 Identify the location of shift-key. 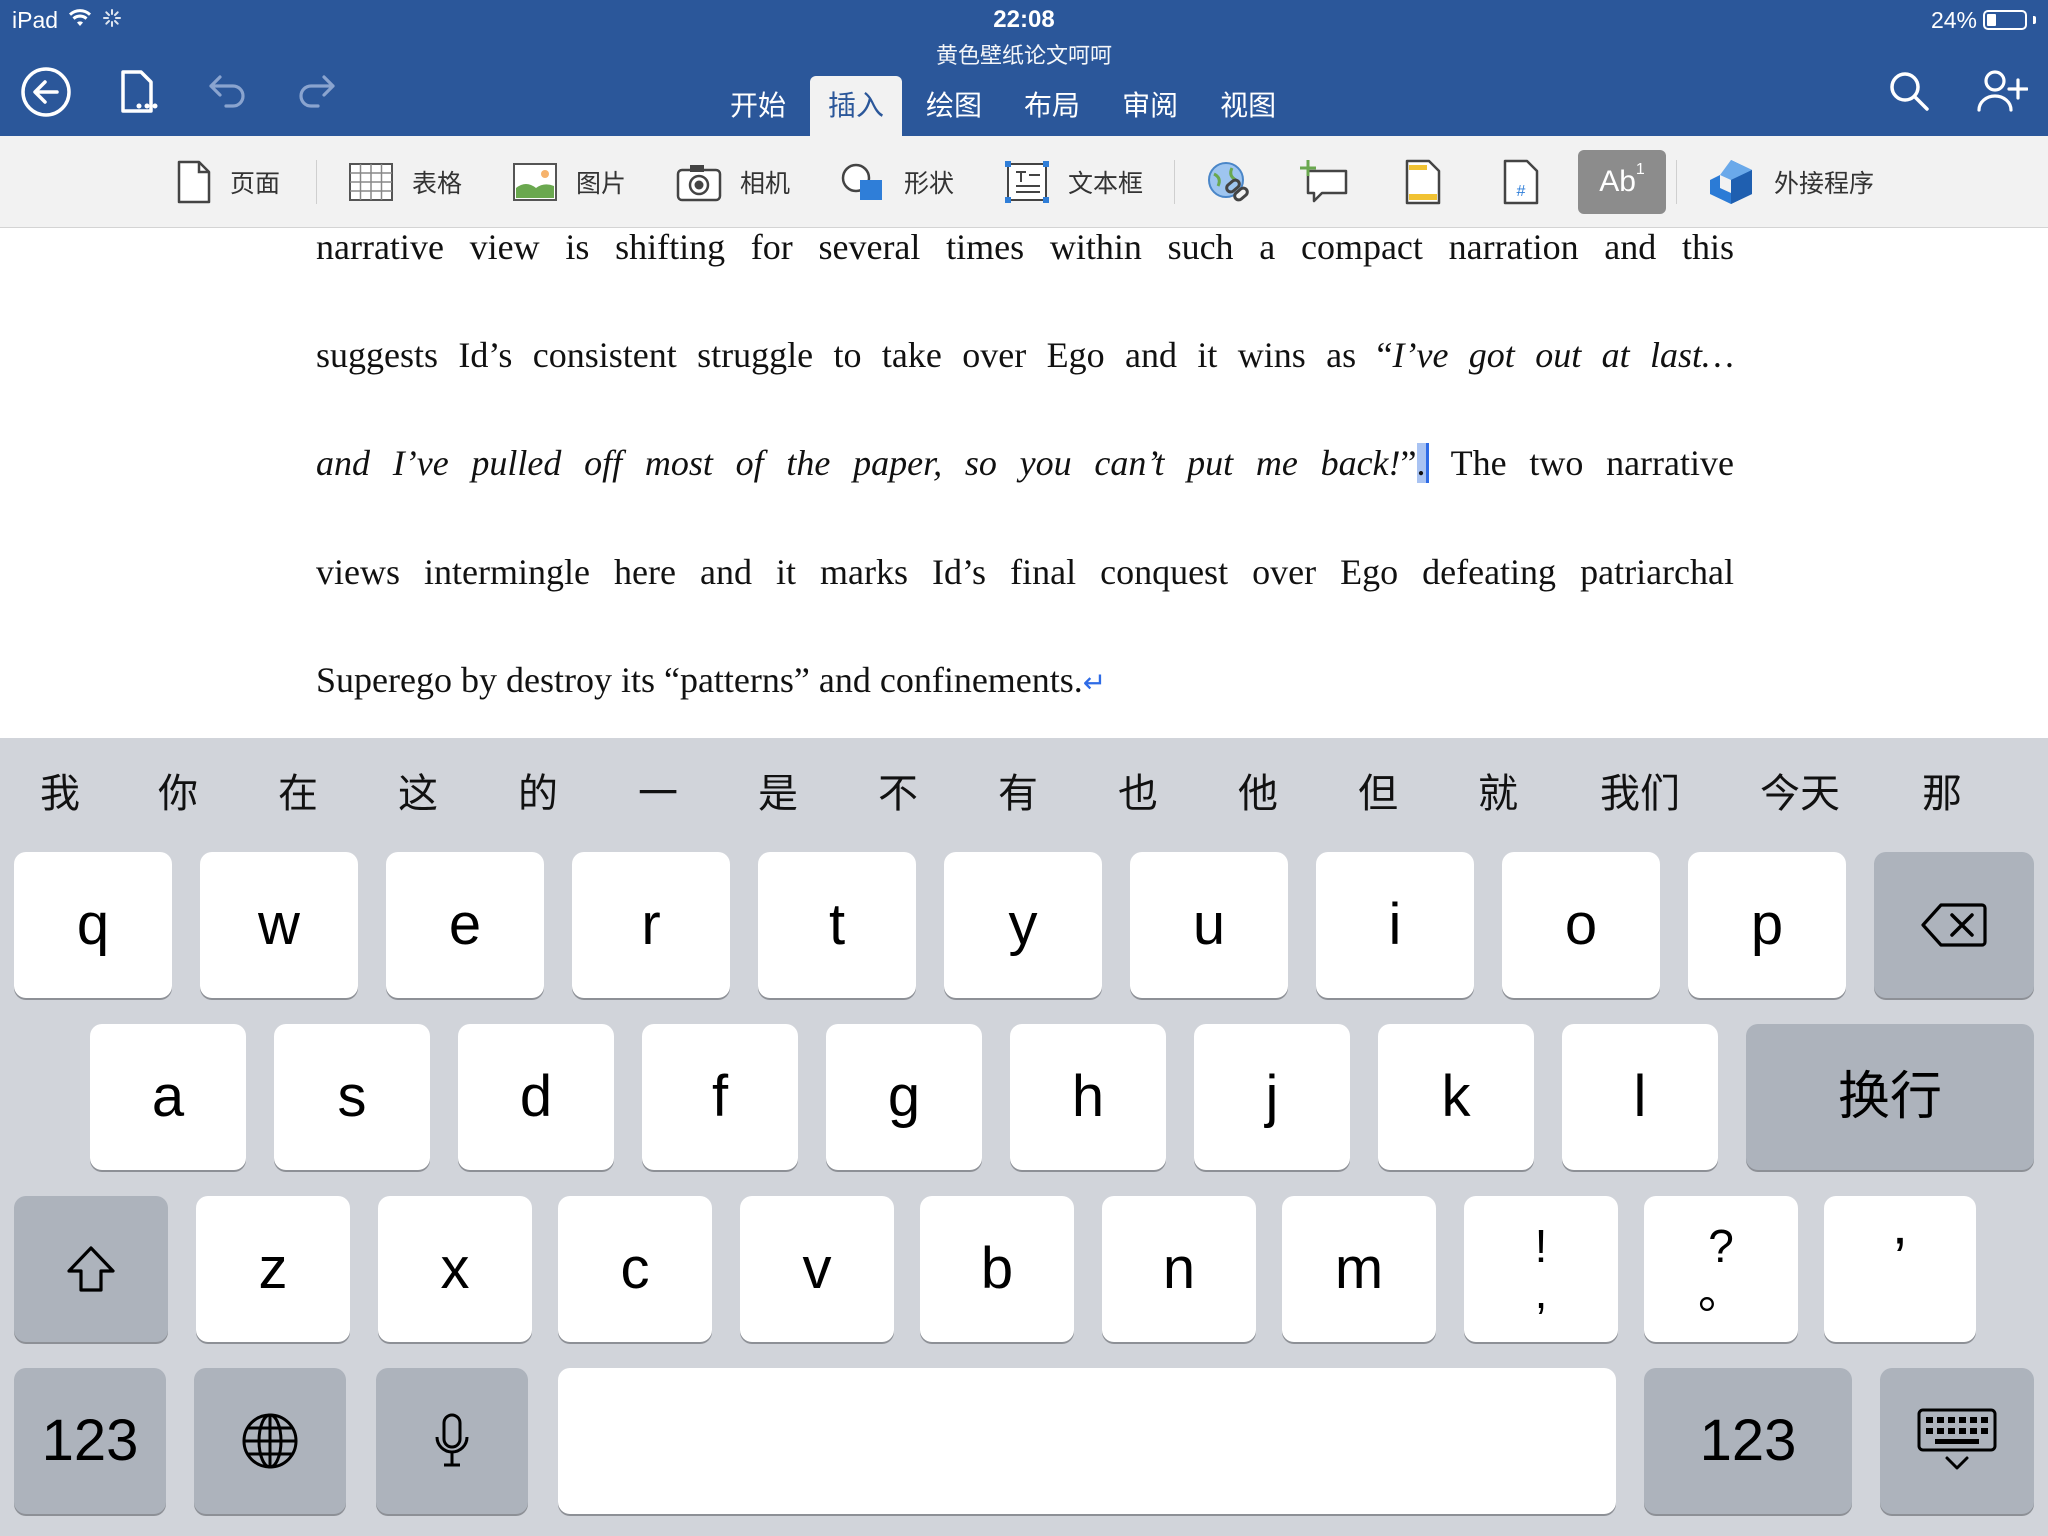
(91, 1269).